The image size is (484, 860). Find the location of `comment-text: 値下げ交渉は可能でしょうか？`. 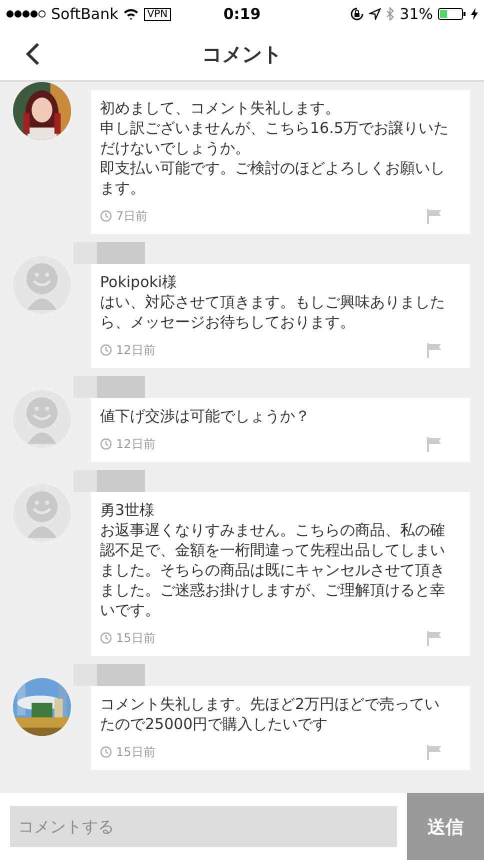

comment-text: 値下げ交渉は可能でしょうか？ is located at coordinates (205, 416).